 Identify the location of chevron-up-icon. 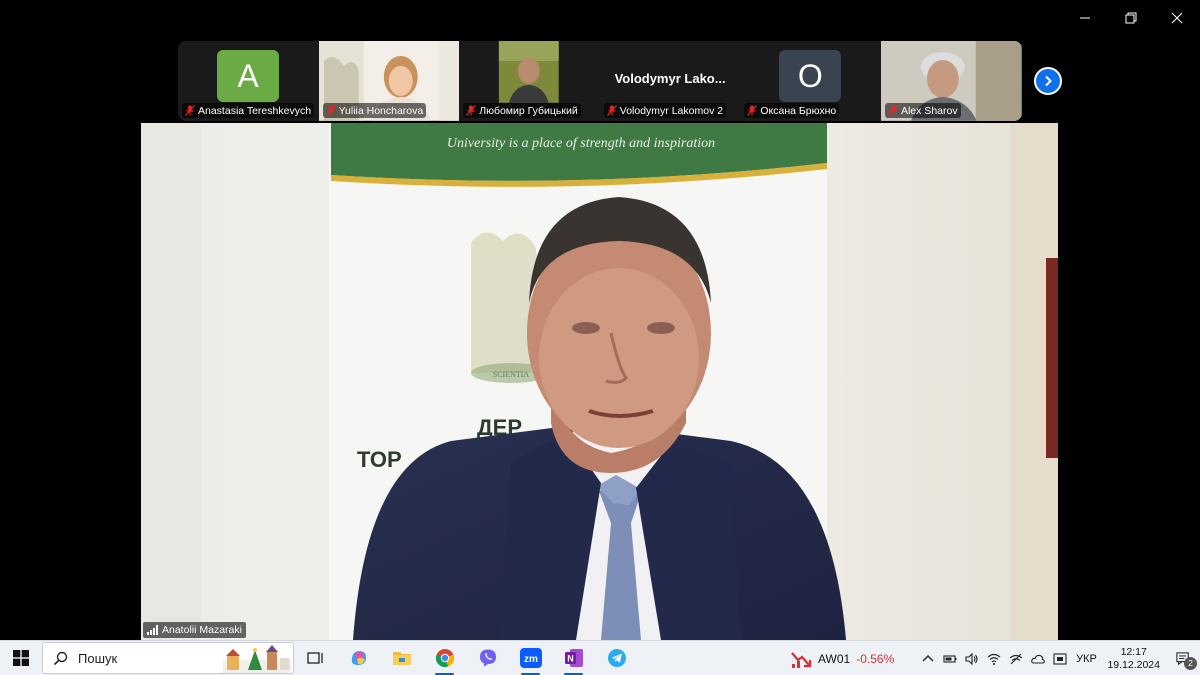
(928, 657).